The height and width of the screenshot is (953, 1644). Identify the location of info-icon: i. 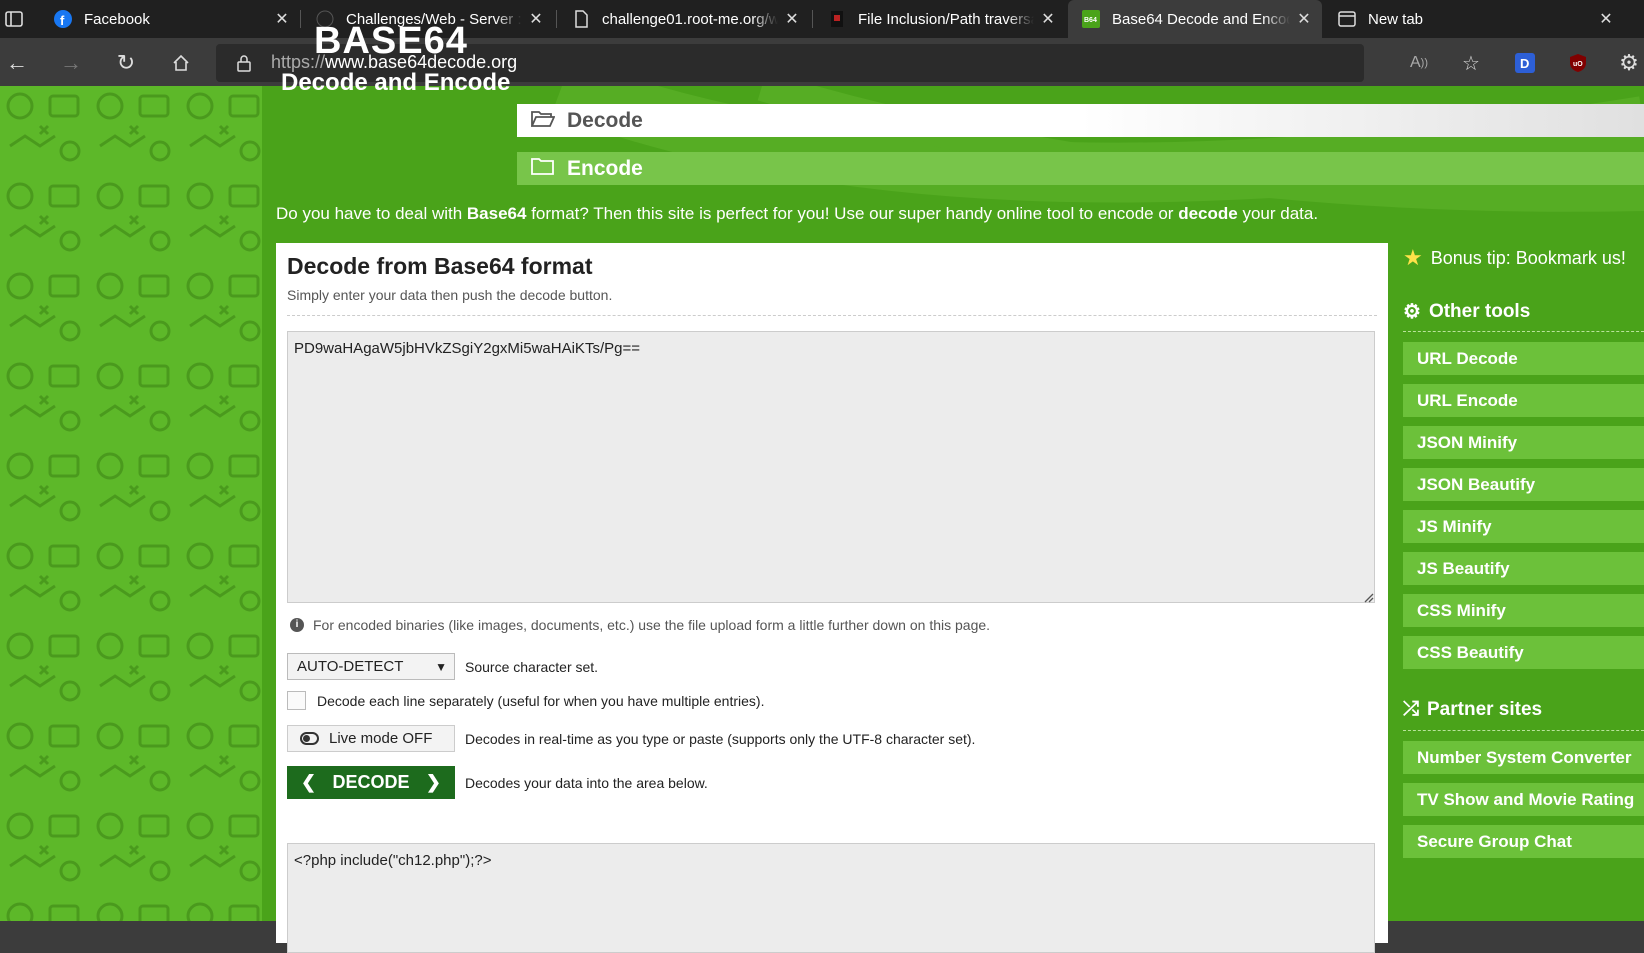
(297, 625).